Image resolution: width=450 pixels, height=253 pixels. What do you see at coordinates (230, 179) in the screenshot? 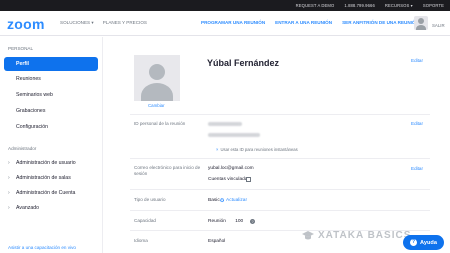
I see `linked-accounts-label: Cuentas vinculadas:` at bounding box center [230, 179].